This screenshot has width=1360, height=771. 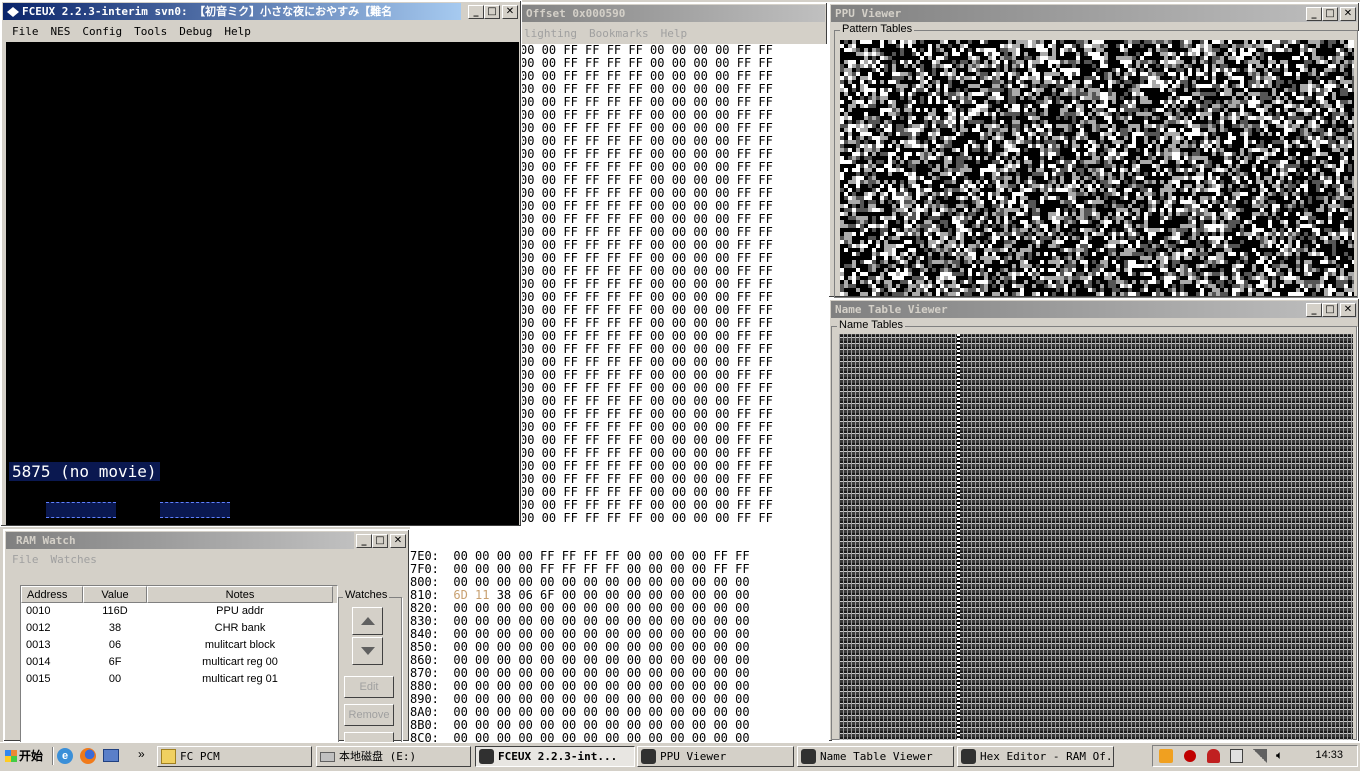 What do you see at coordinates (1329, 755) in the screenshot?
I see `clock: 14:33` at bounding box center [1329, 755].